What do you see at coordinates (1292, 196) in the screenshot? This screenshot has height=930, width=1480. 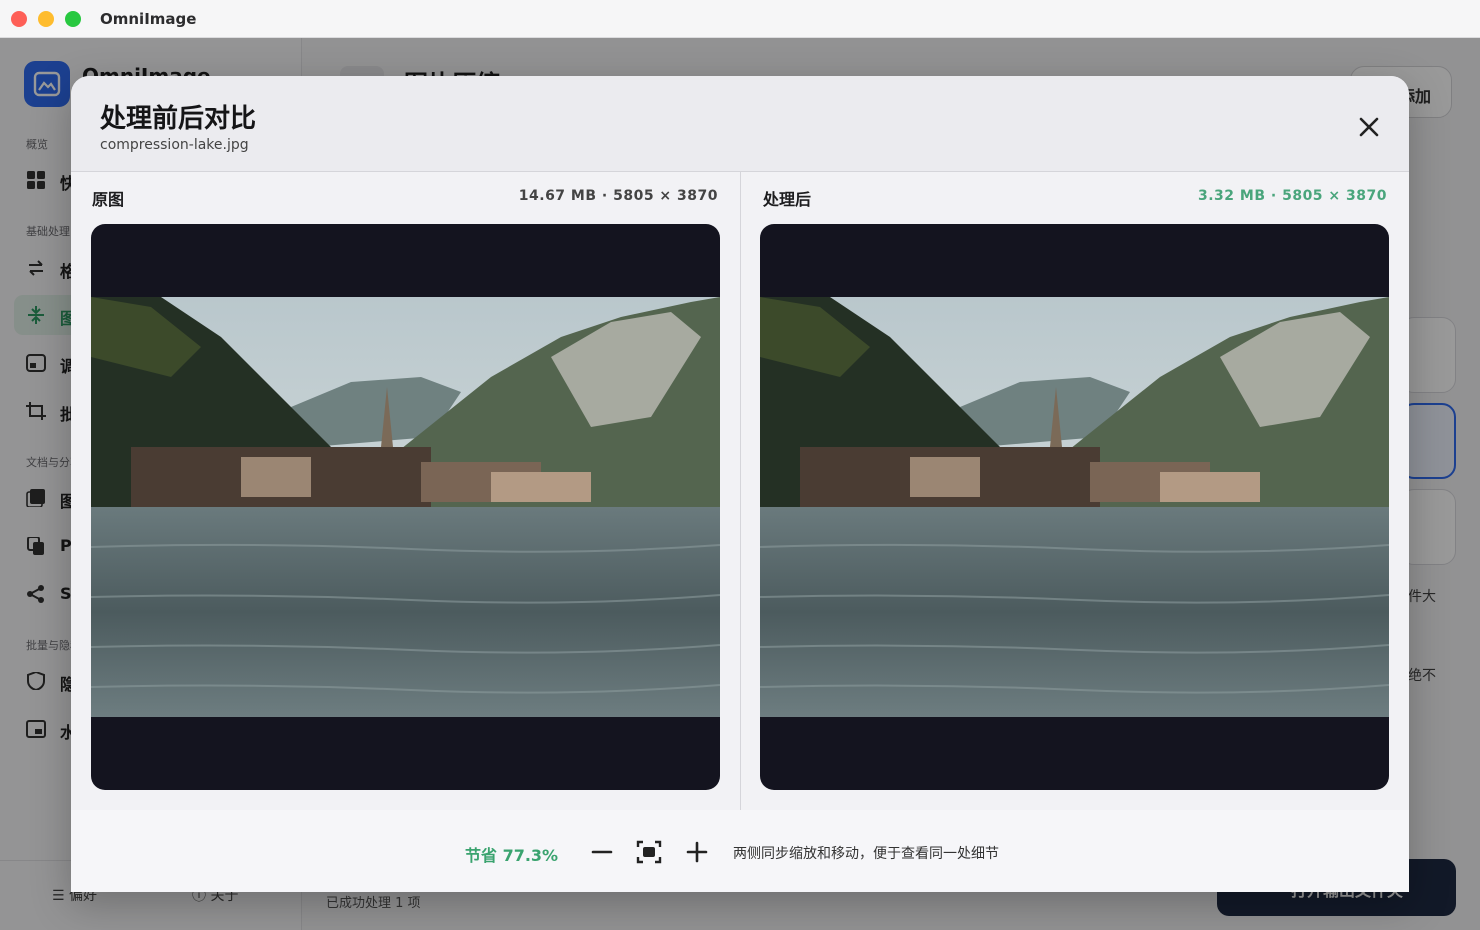 I see `processed-meta: 3.32 MB · 5805 × 3870` at bounding box center [1292, 196].